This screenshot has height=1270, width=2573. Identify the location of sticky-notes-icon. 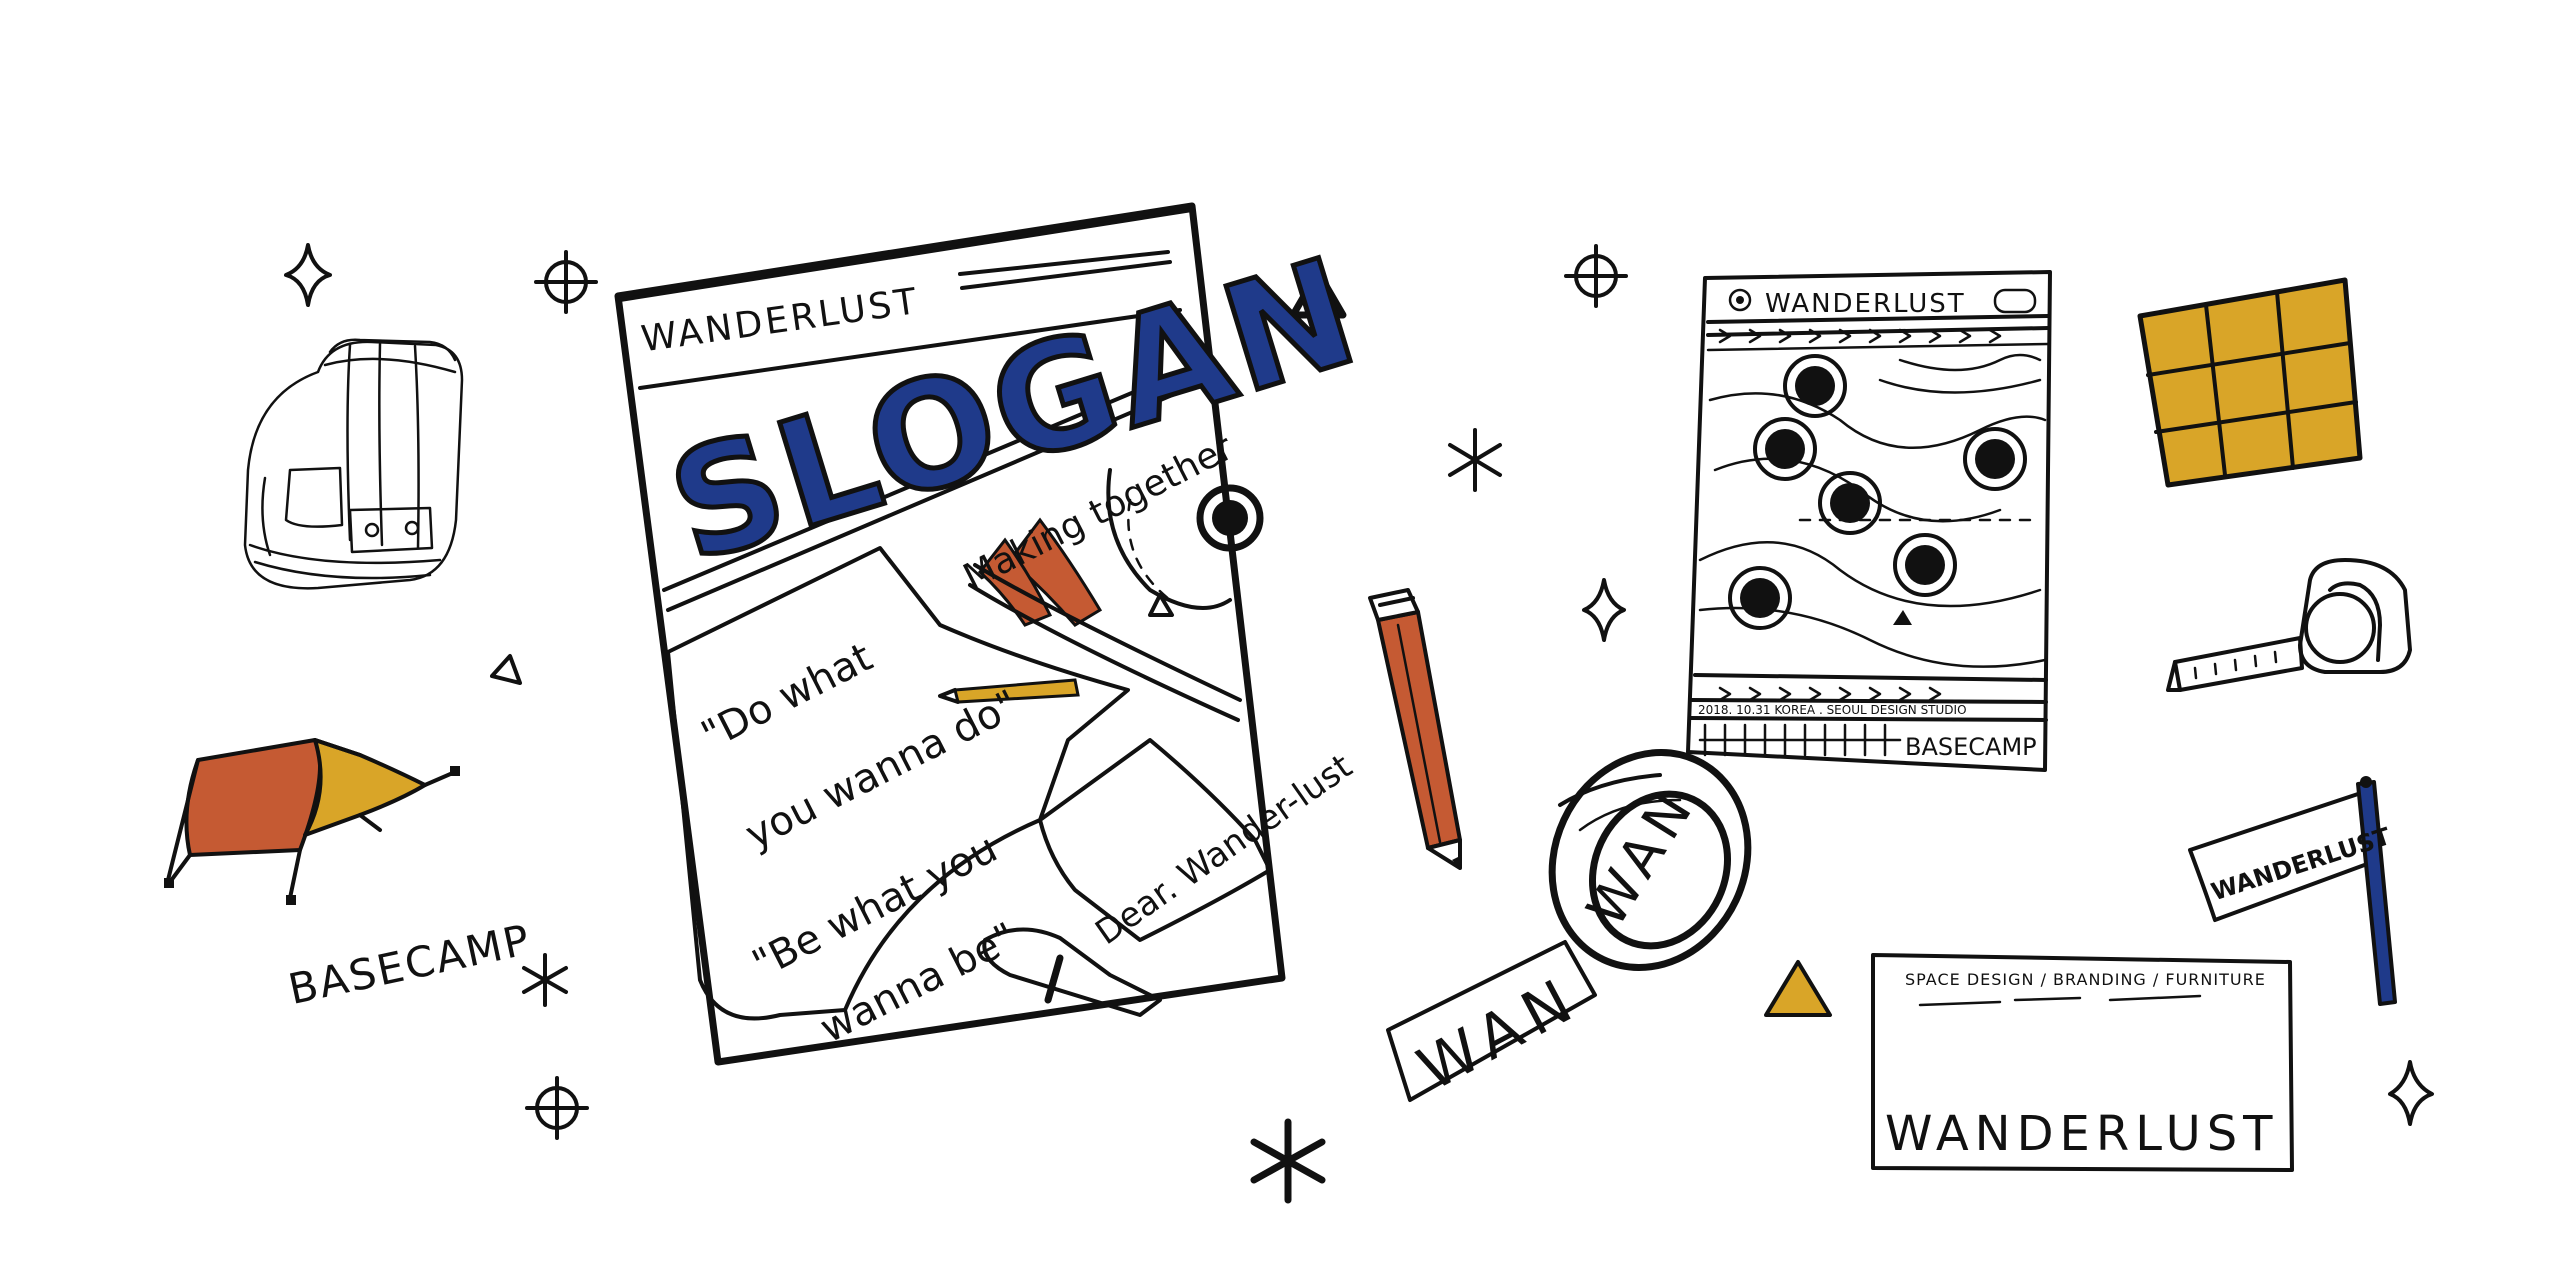
(2250, 382).